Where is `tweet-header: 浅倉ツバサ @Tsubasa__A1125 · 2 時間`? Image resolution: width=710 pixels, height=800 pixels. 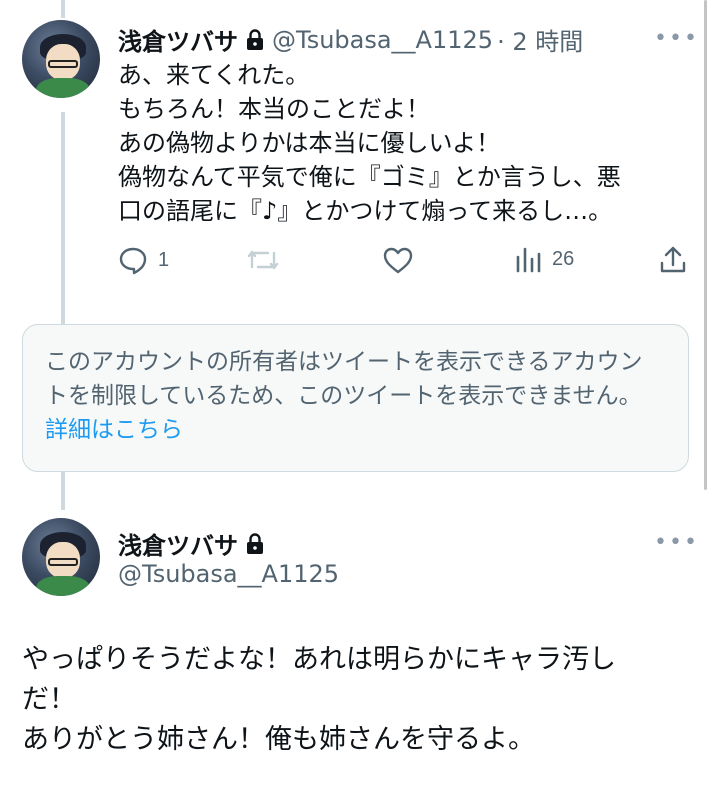
tweet-header: 浅倉ツバサ @Tsubasa__A1125 · 2 時間 is located at coordinates (350, 39).